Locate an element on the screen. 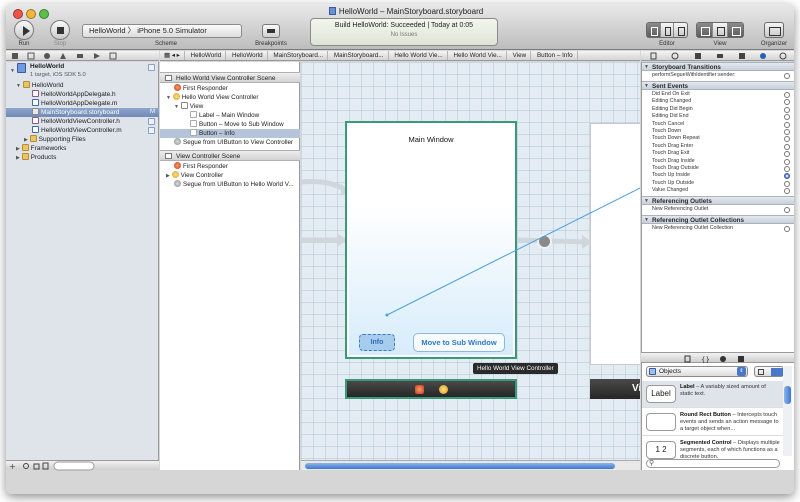 Image resolution: width=800 pixels, height=502 pixels. event-touch-up-inside: Touch Up Inside is located at coordinates (718, 176).